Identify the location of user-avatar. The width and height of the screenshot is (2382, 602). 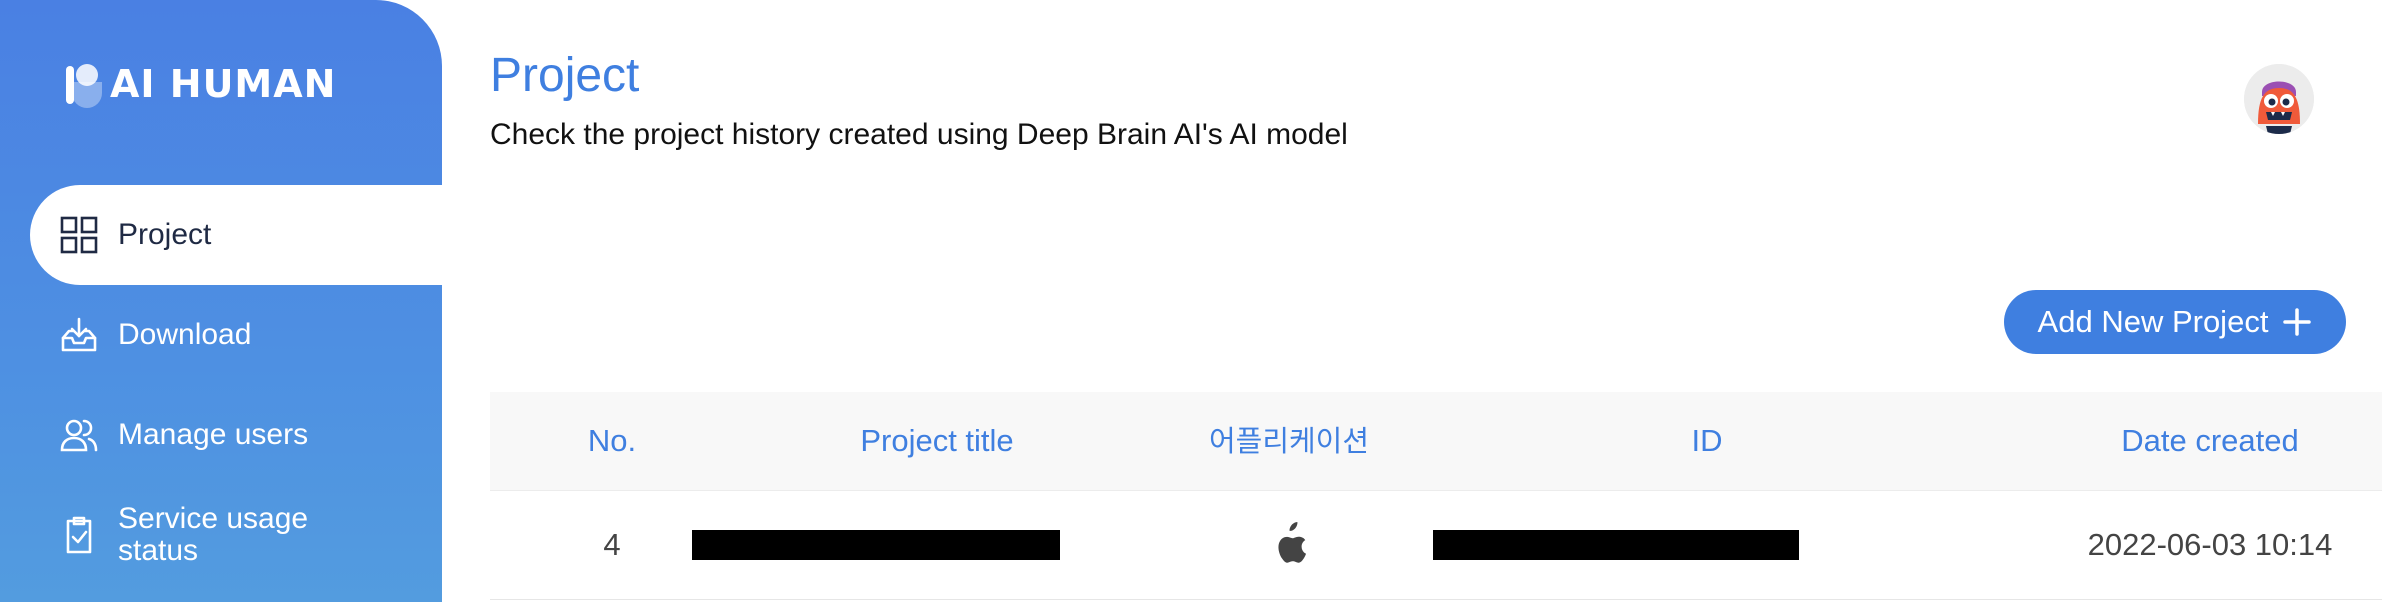
(2279, 99).